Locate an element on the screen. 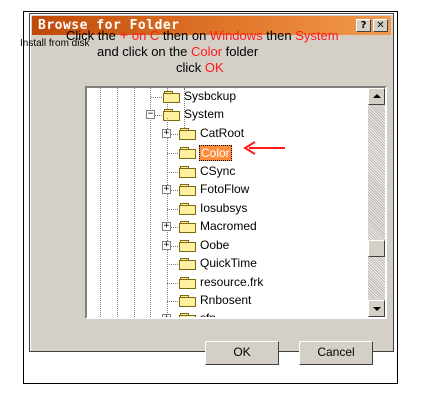 This screenshot has width=421, height=393. install-from-disk-note: Install from disk is located at coordinates (55, 43).